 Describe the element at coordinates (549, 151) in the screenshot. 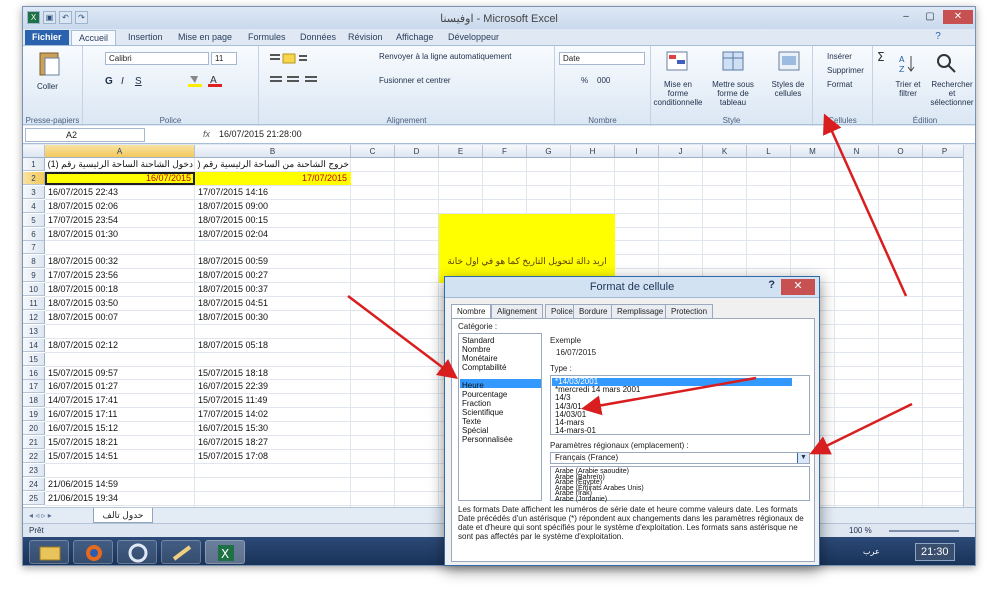

I see `column-header: G` at that location.